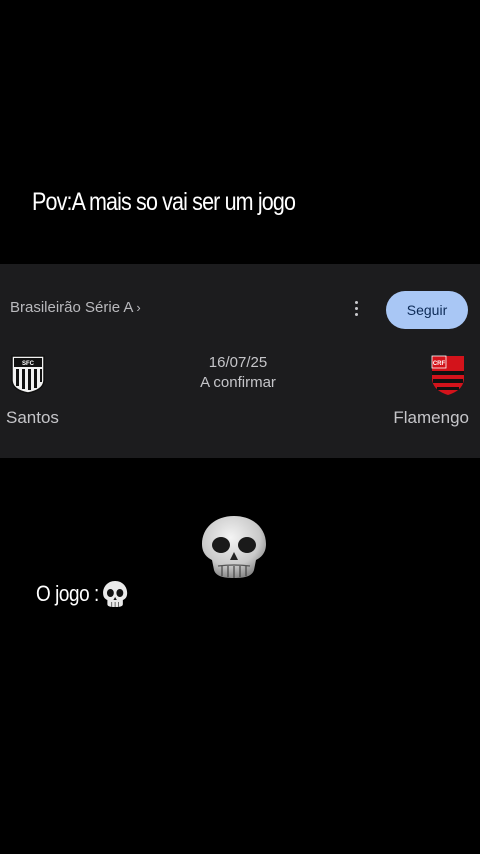 The height and width of the screenshot is (854, 480). What do you see at coordinates (431, 418) in the screenshot?
I see `away-team-name: Flamengo` at bounding box center [431, 418].